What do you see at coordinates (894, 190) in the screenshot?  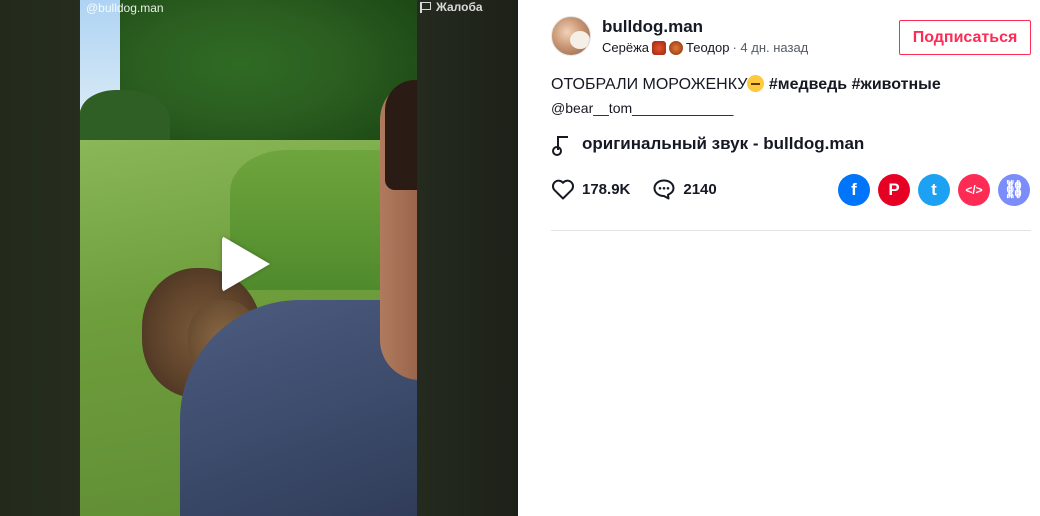 I see `pinterest-icon: P` at bounding box center [894, 190].